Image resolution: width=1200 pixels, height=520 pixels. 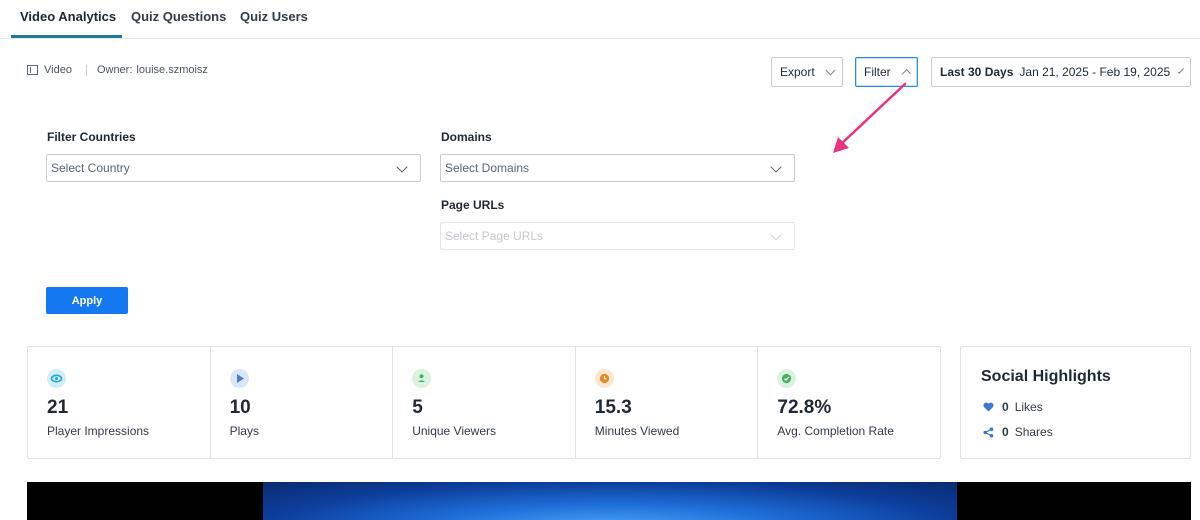 I want to click on filter-countries-label: Filter Countries, so click(x=91, y=137).